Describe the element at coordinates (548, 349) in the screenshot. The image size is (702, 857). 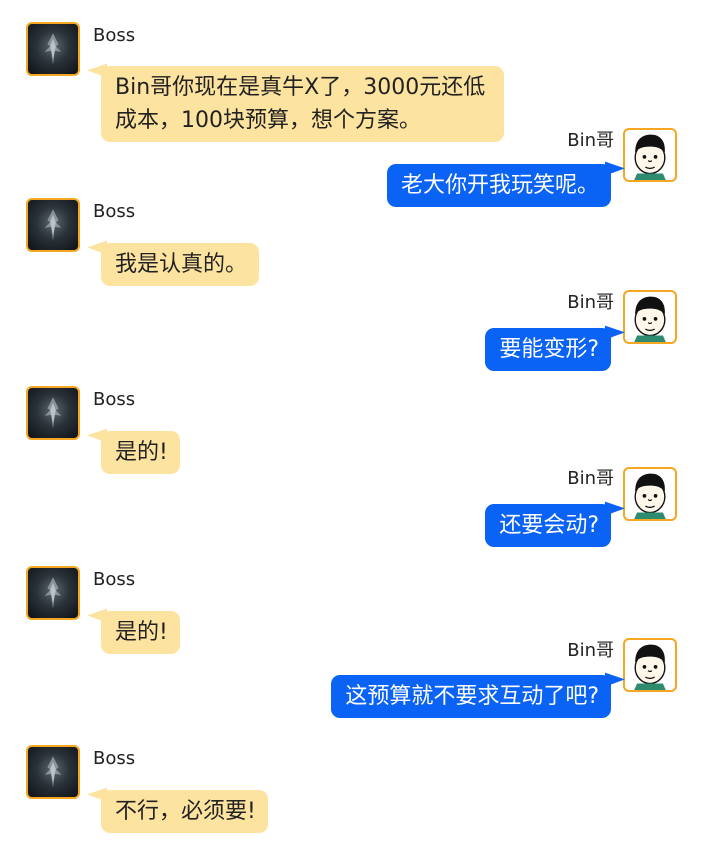
I see `message-bubble: 要能变形?` at that location.